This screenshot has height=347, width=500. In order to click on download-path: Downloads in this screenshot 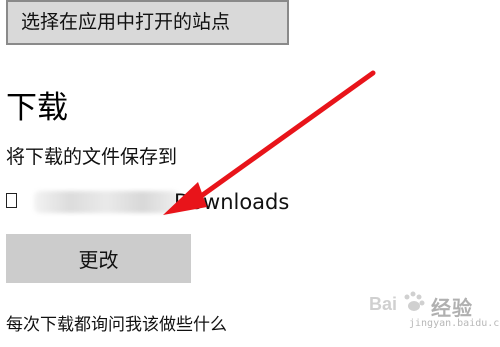, I will do `click(156, 202)`.